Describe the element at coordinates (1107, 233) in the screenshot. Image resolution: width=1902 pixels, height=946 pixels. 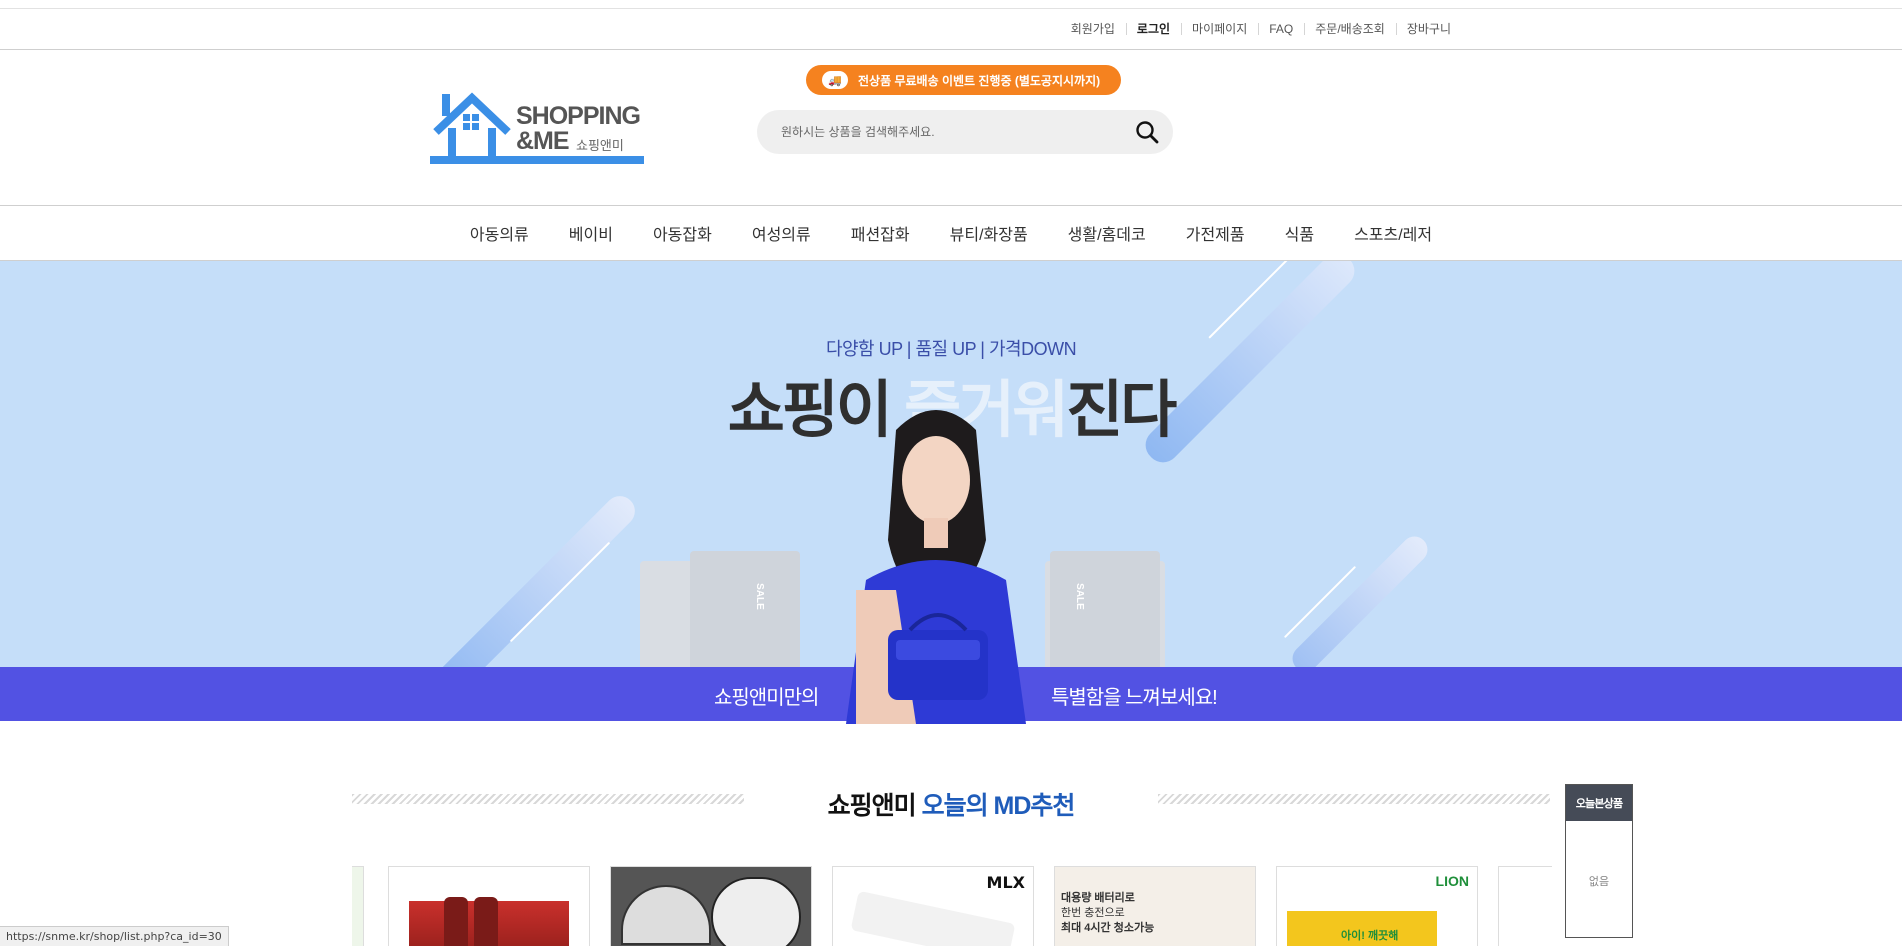
I see `category-living-home: 생활/홈데코` at that location.